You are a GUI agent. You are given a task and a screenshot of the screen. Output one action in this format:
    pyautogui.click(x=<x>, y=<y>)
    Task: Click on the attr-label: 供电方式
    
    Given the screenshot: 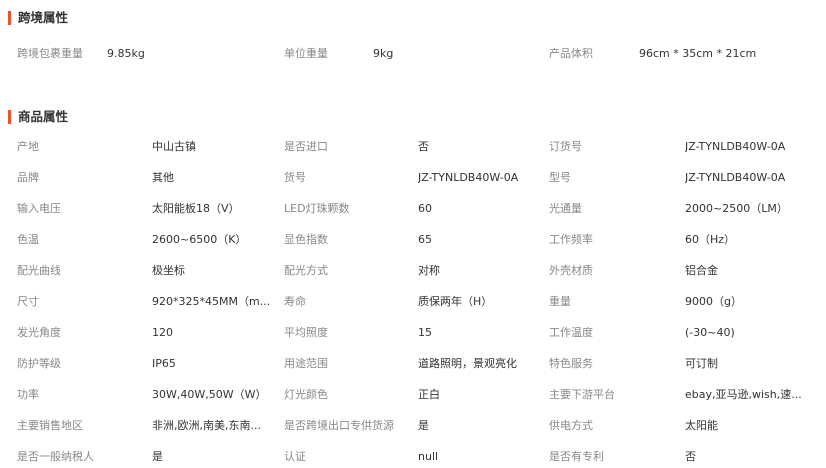 What is the action you would take?
    pyautogui.click(x=571, y=425)
    